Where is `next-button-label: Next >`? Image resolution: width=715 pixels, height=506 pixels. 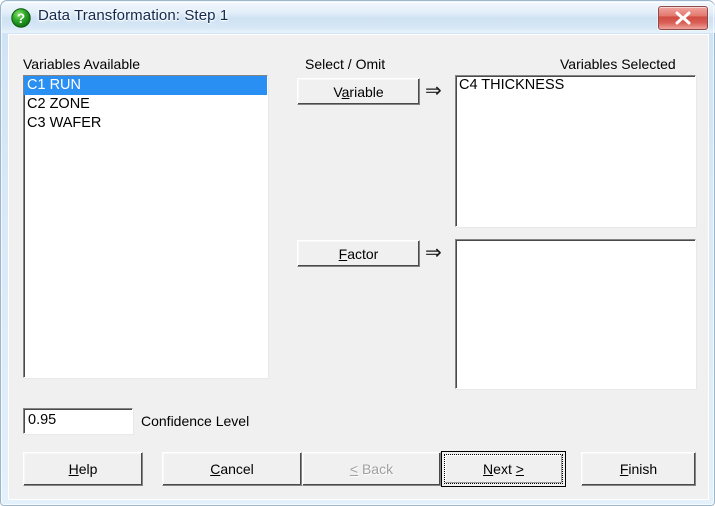
next-button-label: Next > is located at coordinates (503, 469).